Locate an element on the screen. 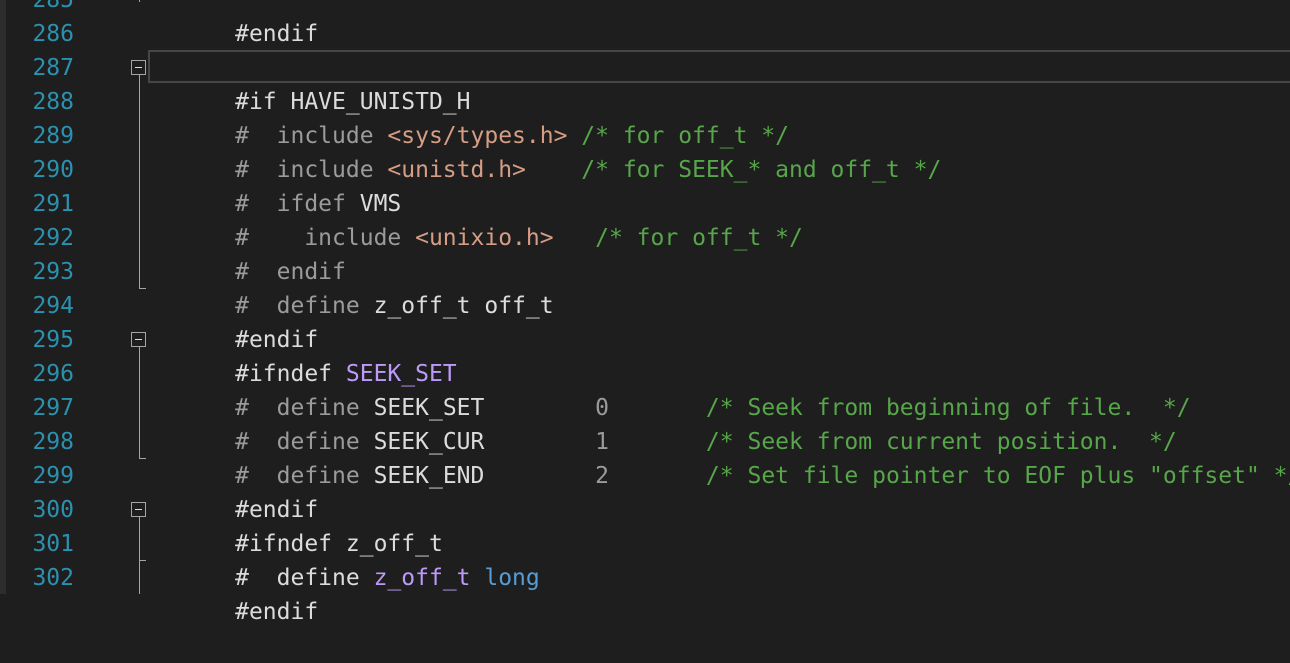 The width and height of the screenshot is (1290, 663). line-number: 299 is located at coordinates (53, 476).